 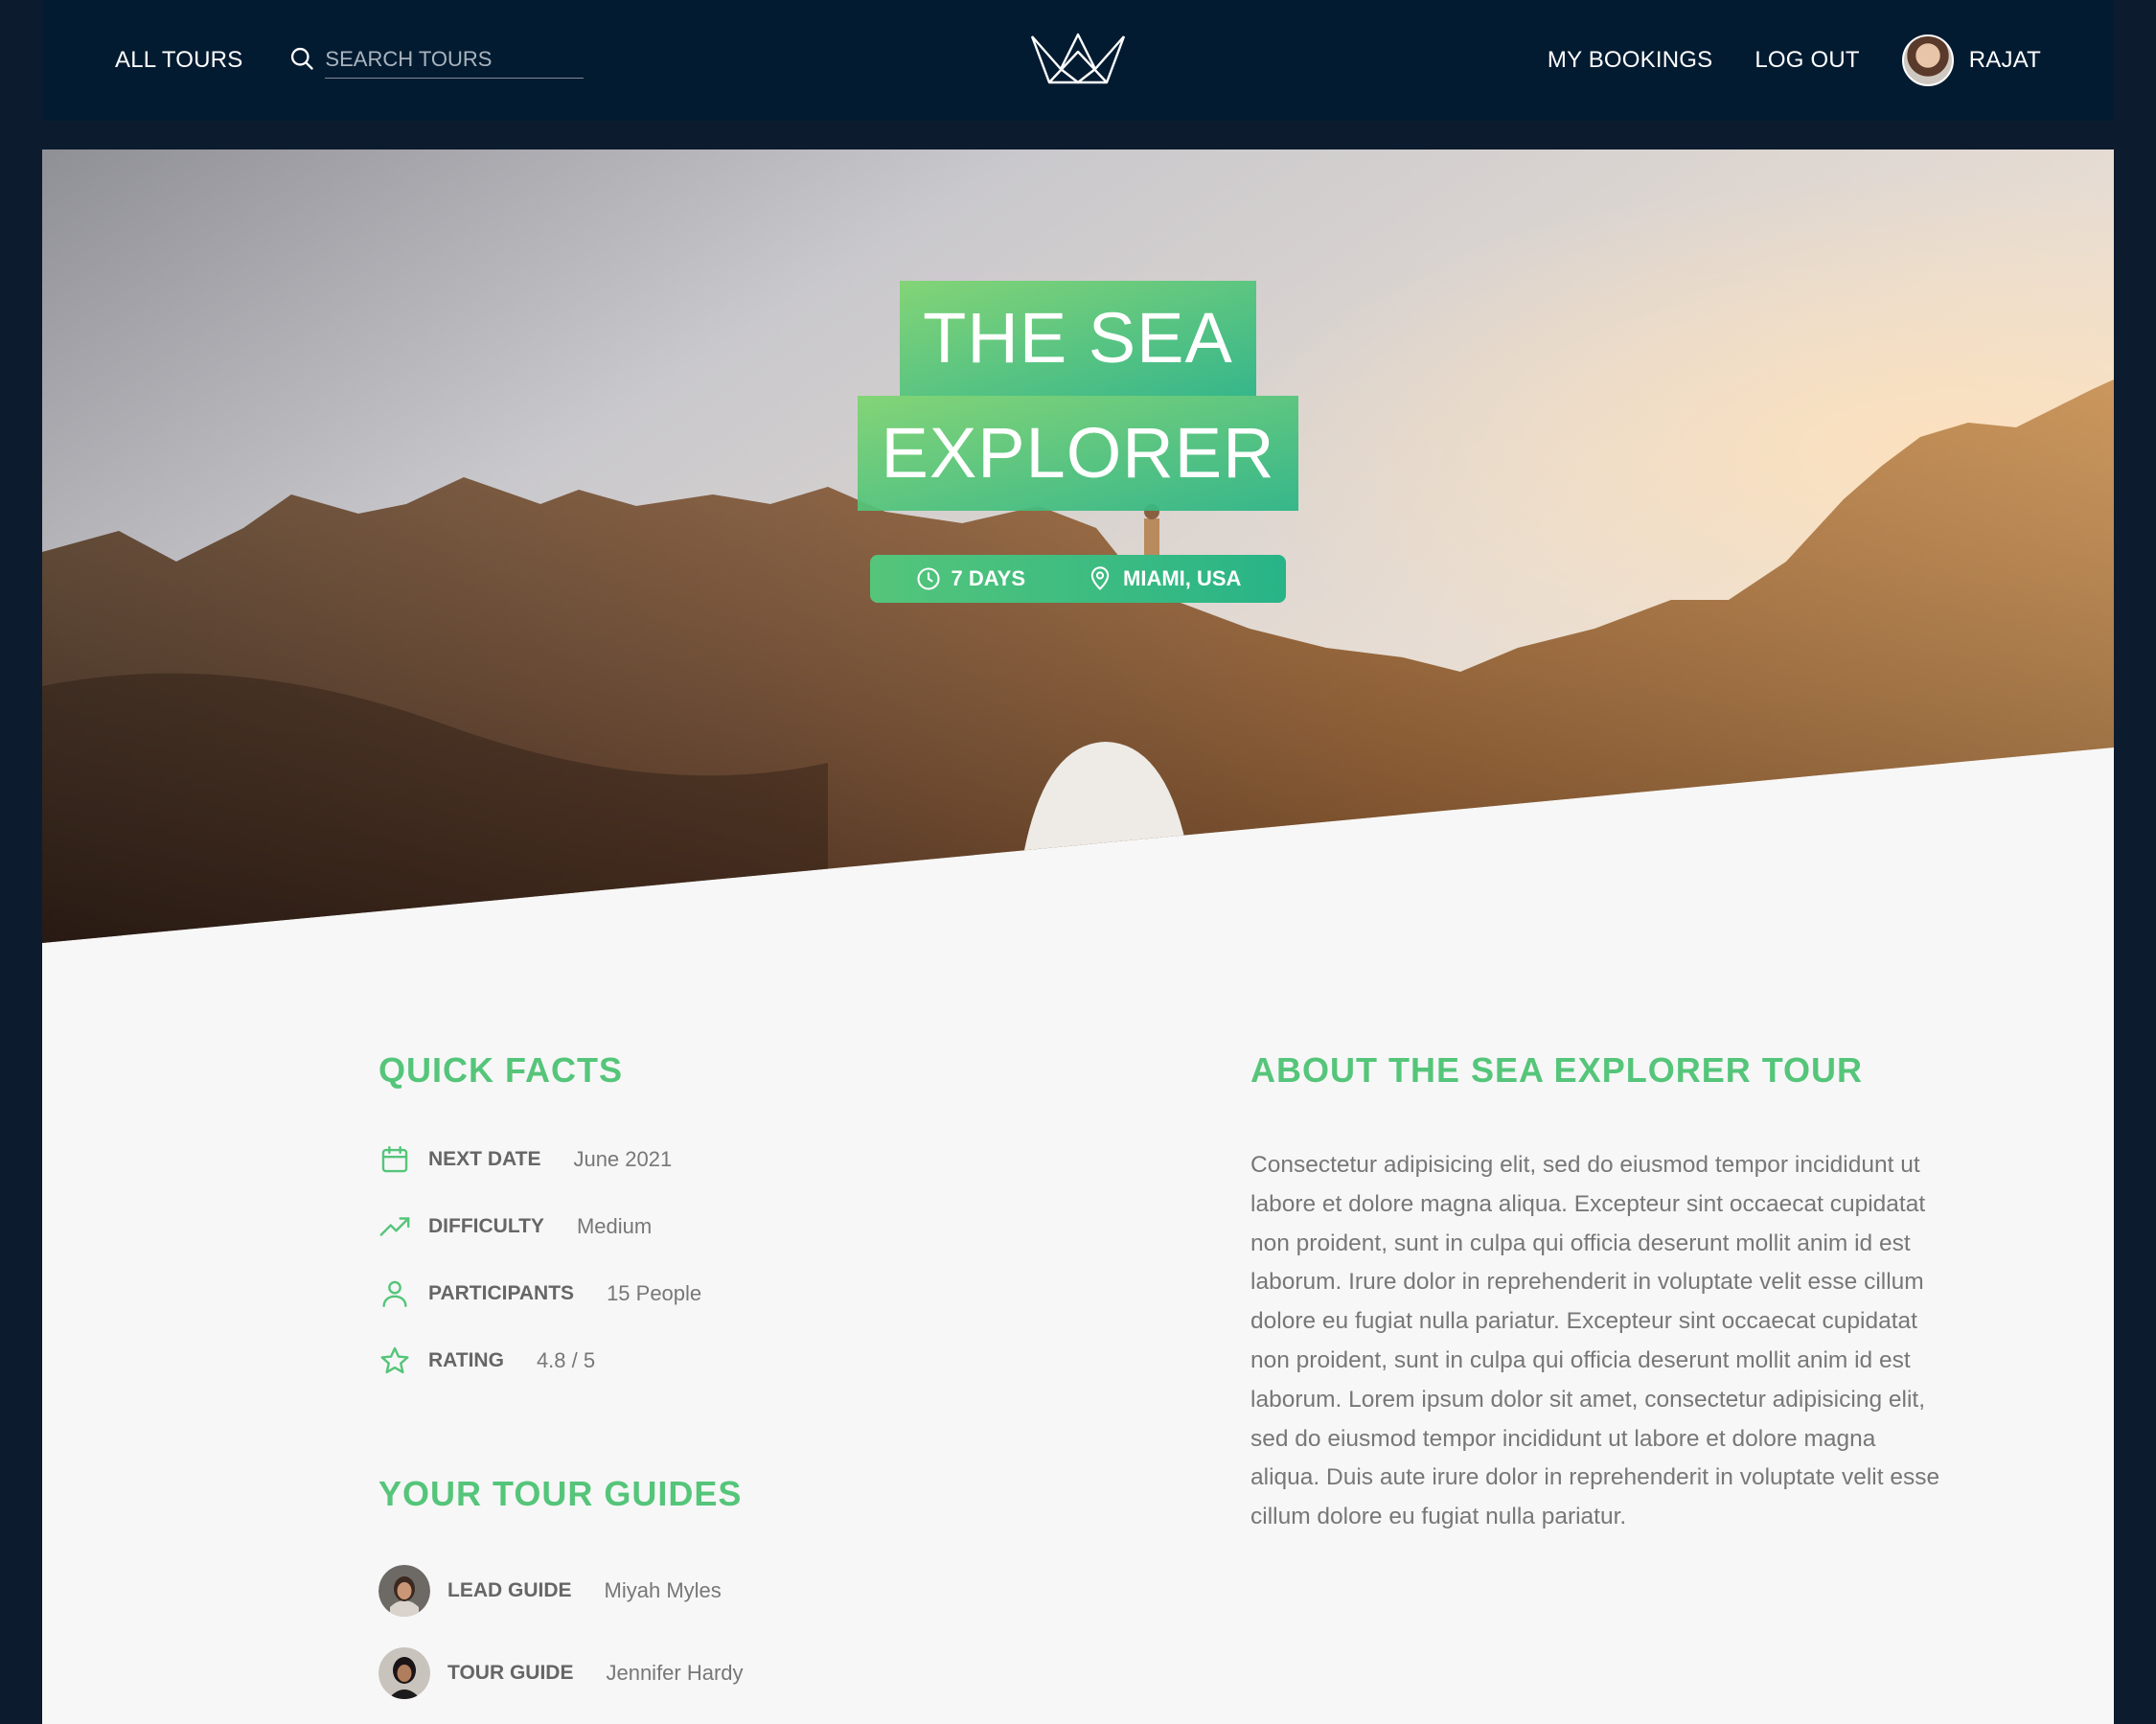 I want to click on nav-right: My bookings Log out Rajat, so click(x=1795, y=60).